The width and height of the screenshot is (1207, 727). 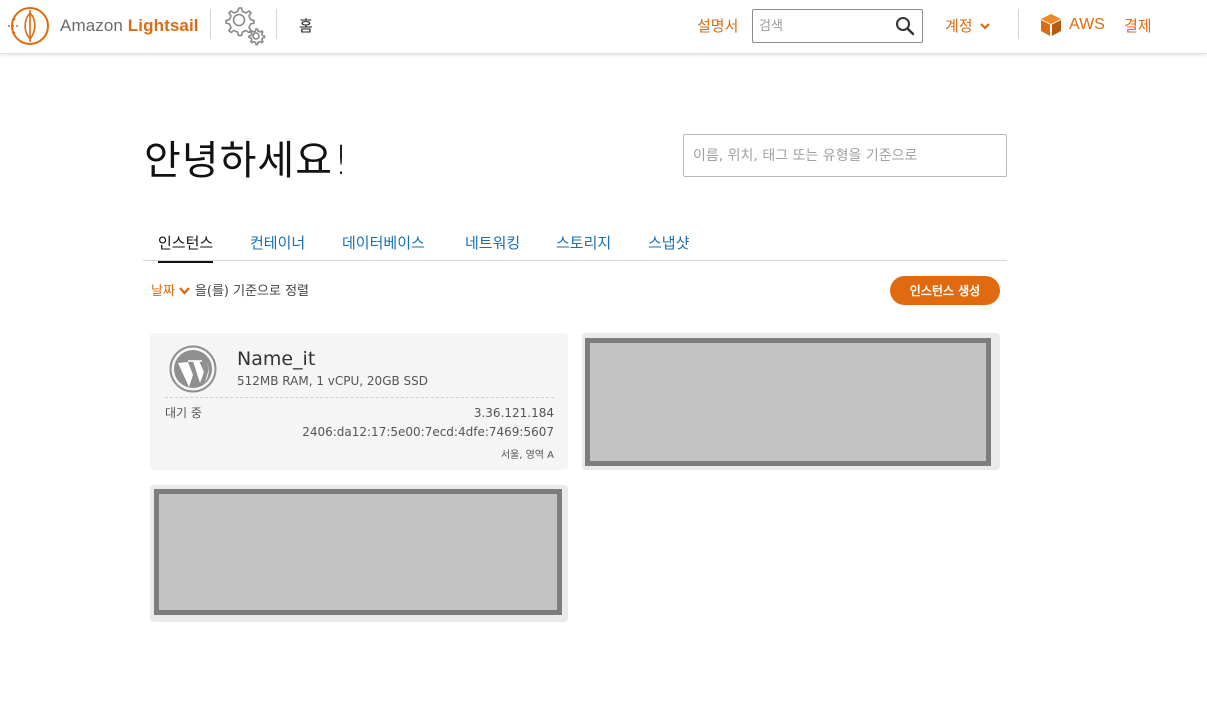 What do you see at coordinates (1087, 24) in the screenshot?
I see `aws-label: AWS` at bounding box center [1087, 24].